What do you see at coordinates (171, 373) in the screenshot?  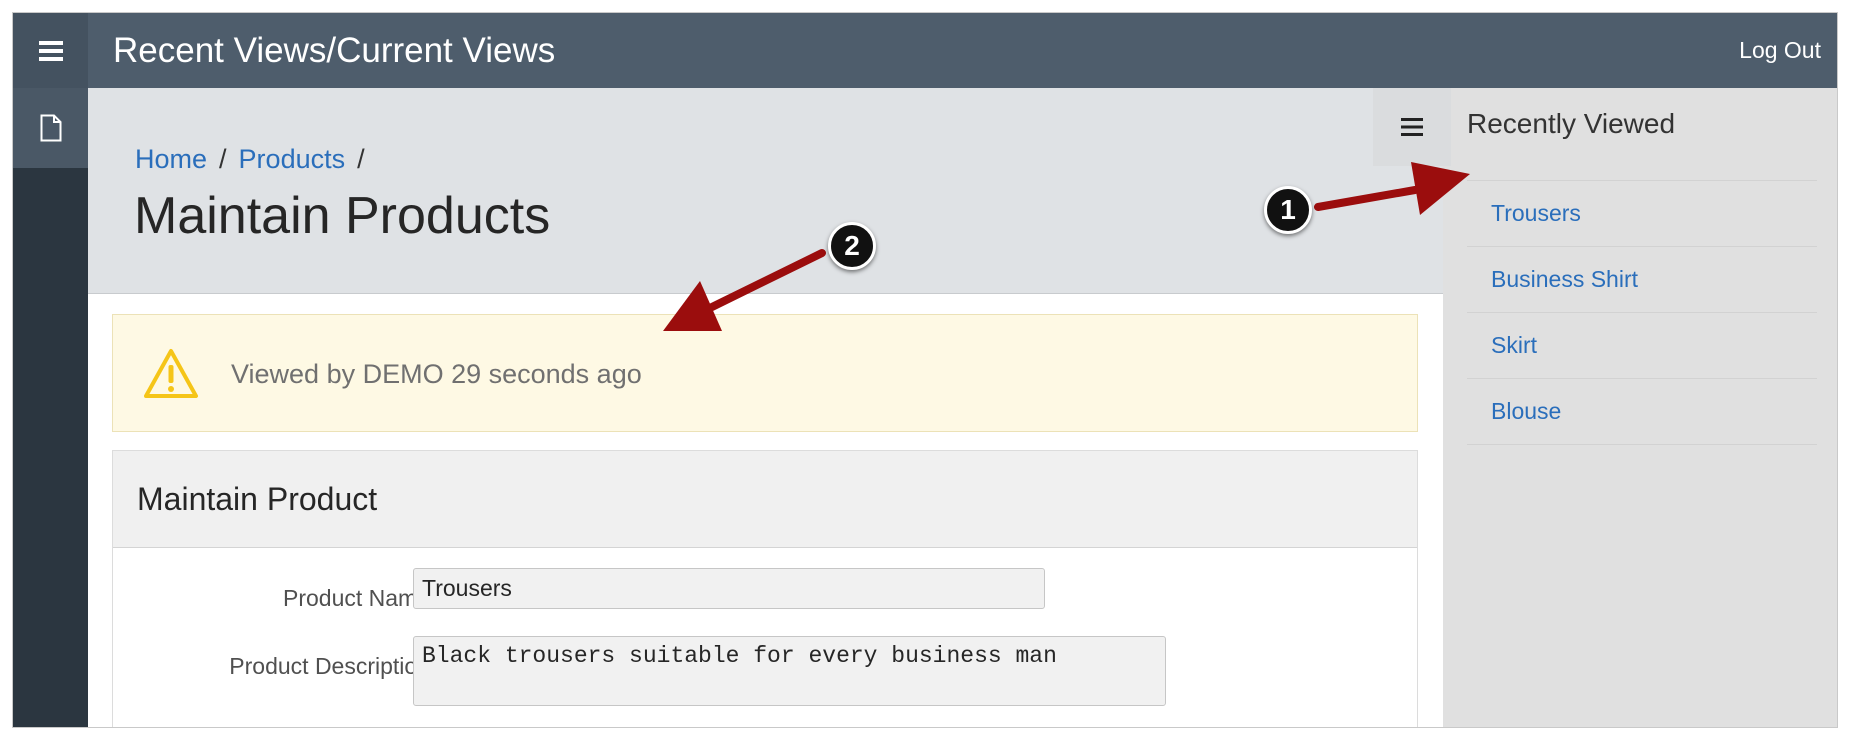 I see `warning-icon` at bounding box center [171, 373].